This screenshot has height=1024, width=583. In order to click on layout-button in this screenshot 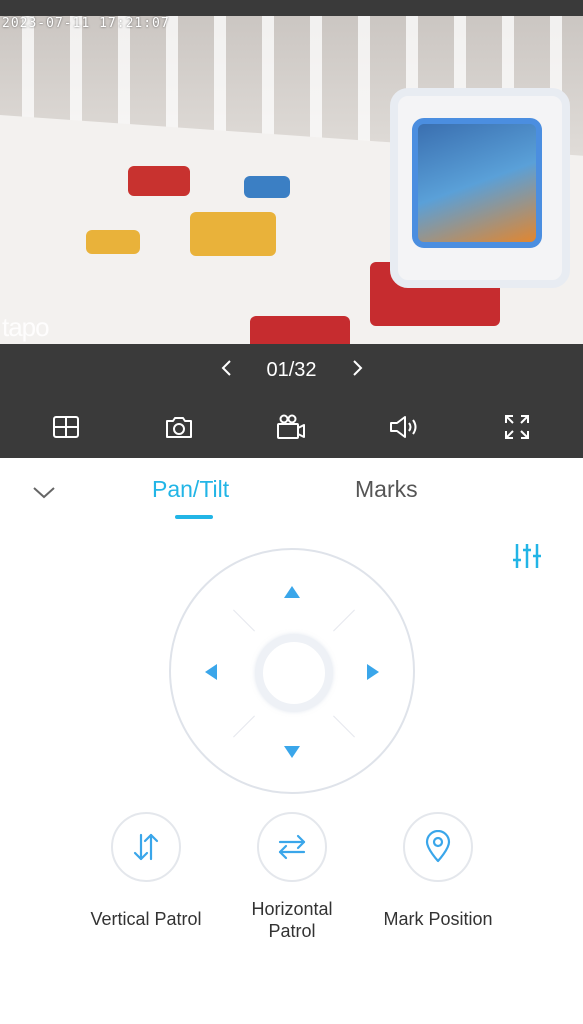, I will do `click(66, 427)`.